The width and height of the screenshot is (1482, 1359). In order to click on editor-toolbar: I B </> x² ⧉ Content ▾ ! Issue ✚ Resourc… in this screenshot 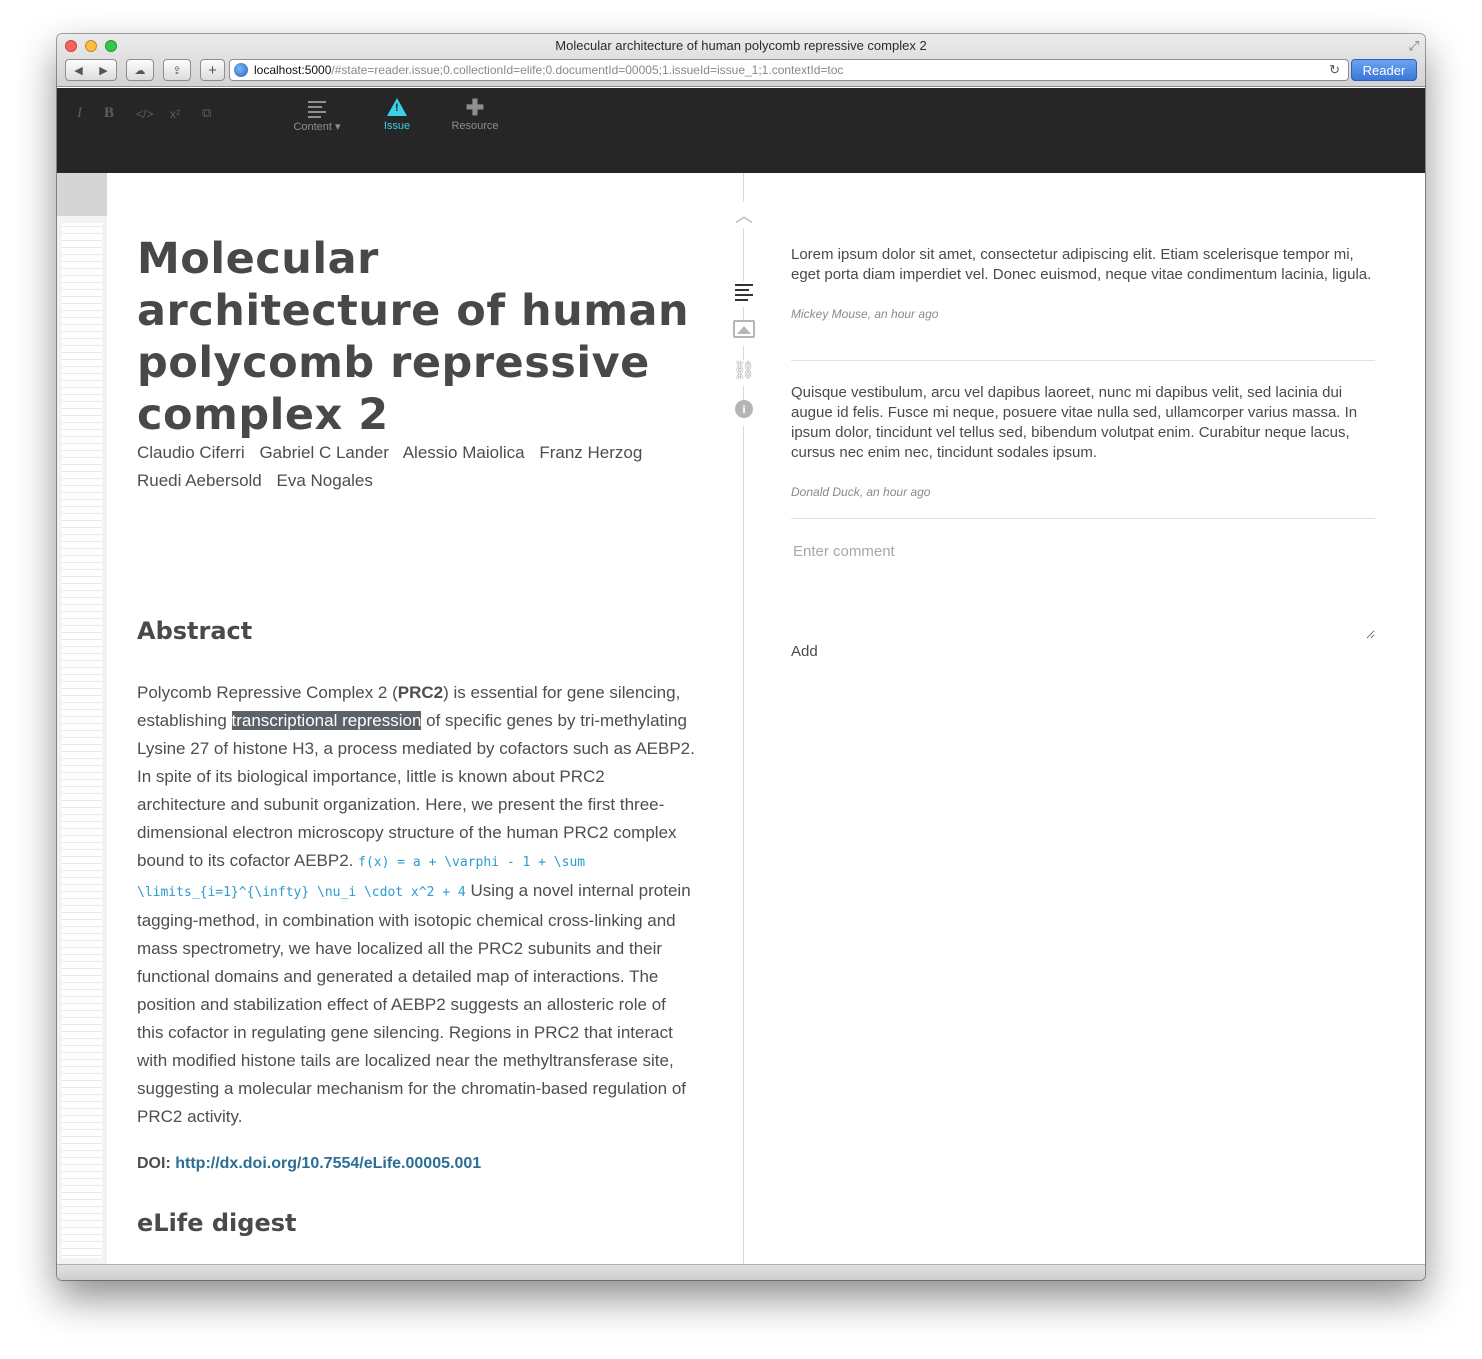, I will do `click(741, 130)`.